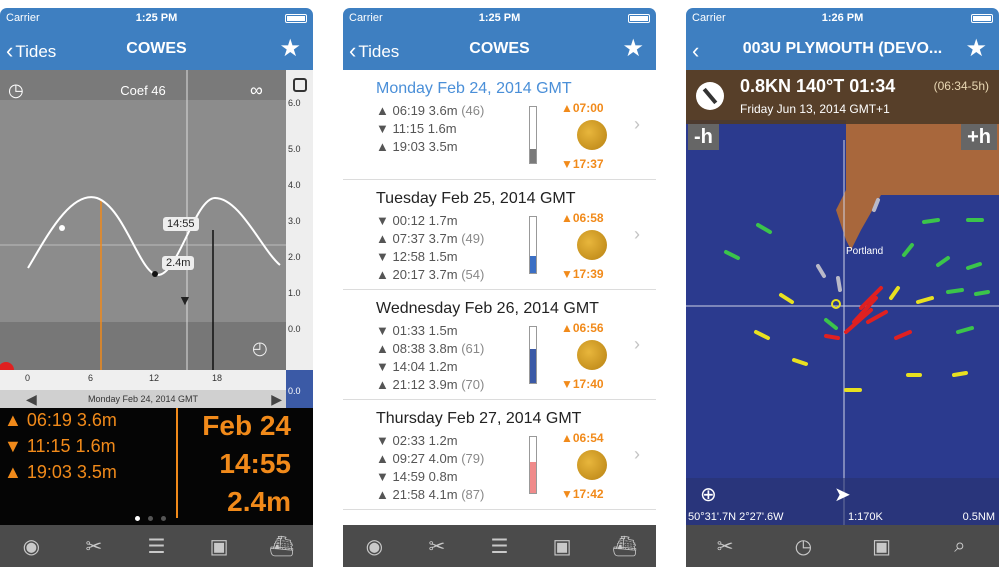 The width and height of the screenshot is (1000, 567). Describe the element at coordinates (71, 420) in the screenshot. I see `tide-row-text: 06:19 3.6m` at that location.